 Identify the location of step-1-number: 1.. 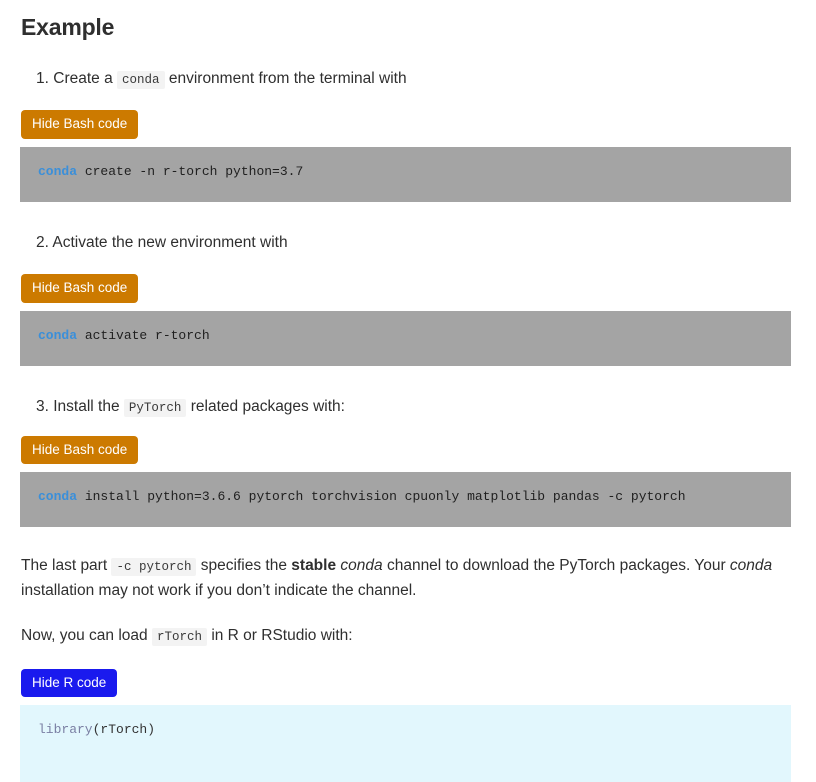
(42, 78).